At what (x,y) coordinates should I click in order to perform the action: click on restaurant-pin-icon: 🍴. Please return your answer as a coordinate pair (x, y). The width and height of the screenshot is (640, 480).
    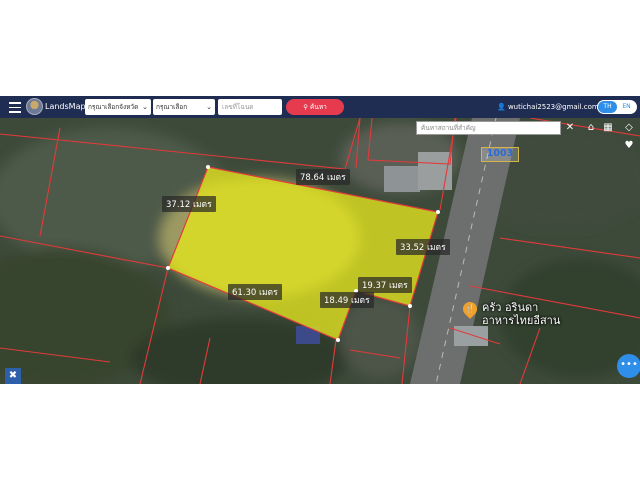
    Looking at the image, I should click on (470, 309).